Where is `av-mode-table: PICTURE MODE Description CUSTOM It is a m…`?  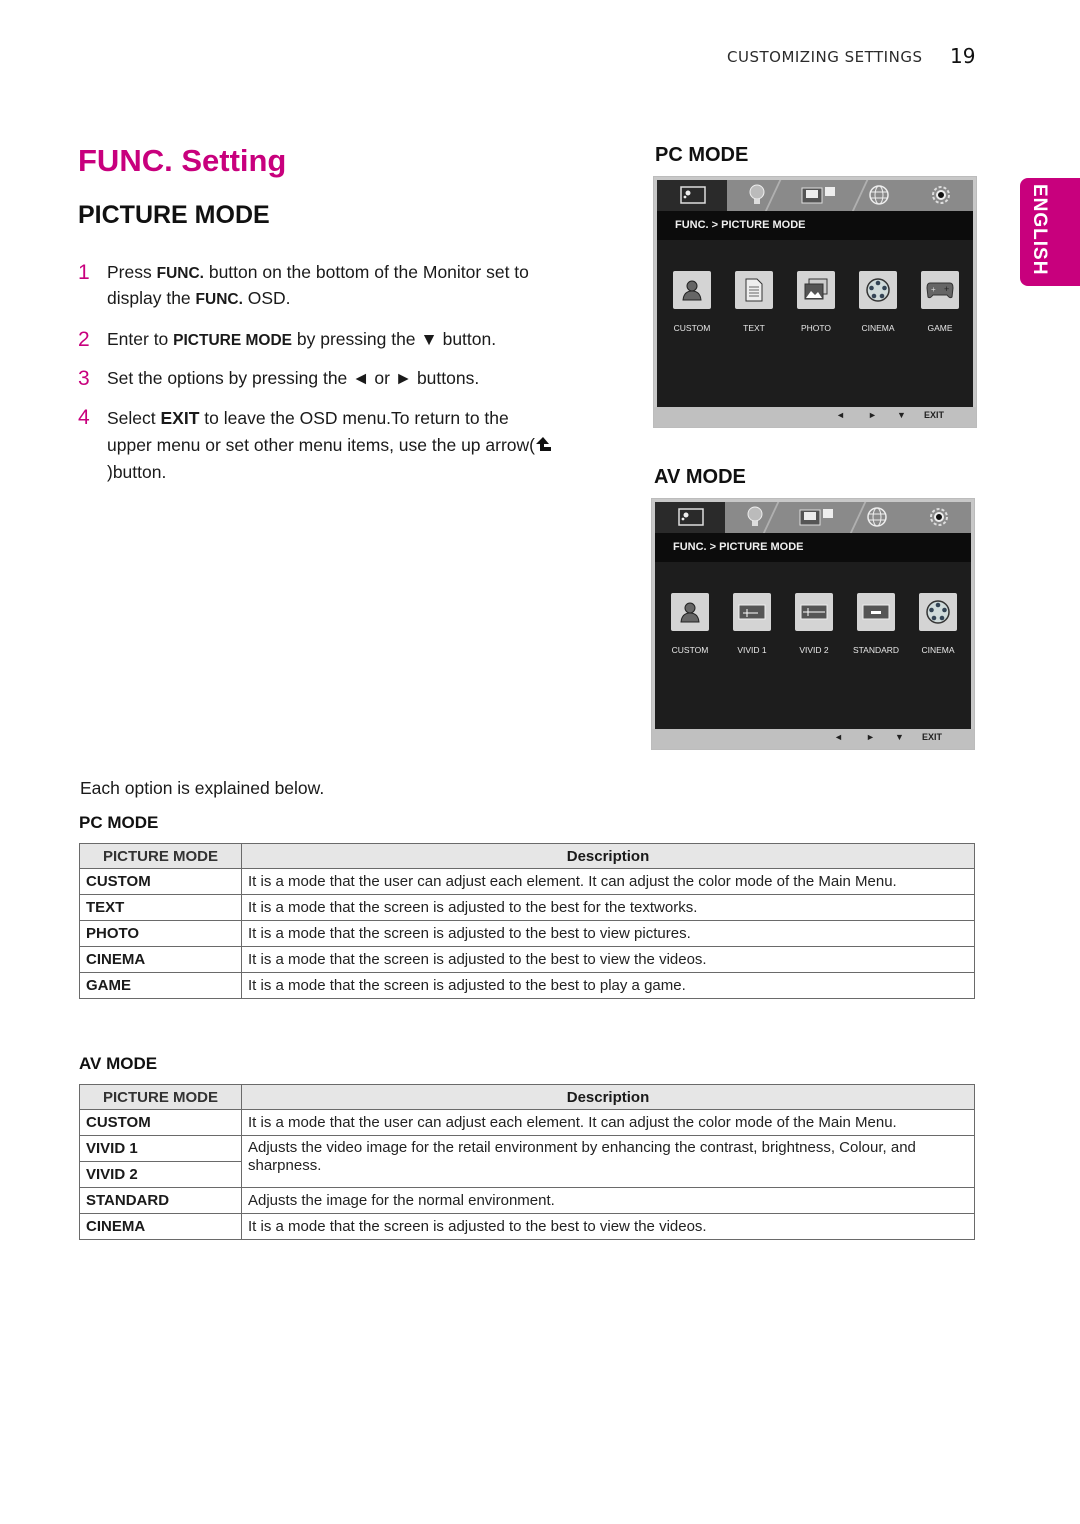
av-mode-table: PICTURE MODE Description CUSTOM It is a m… is located at coordinates (527, 1162).